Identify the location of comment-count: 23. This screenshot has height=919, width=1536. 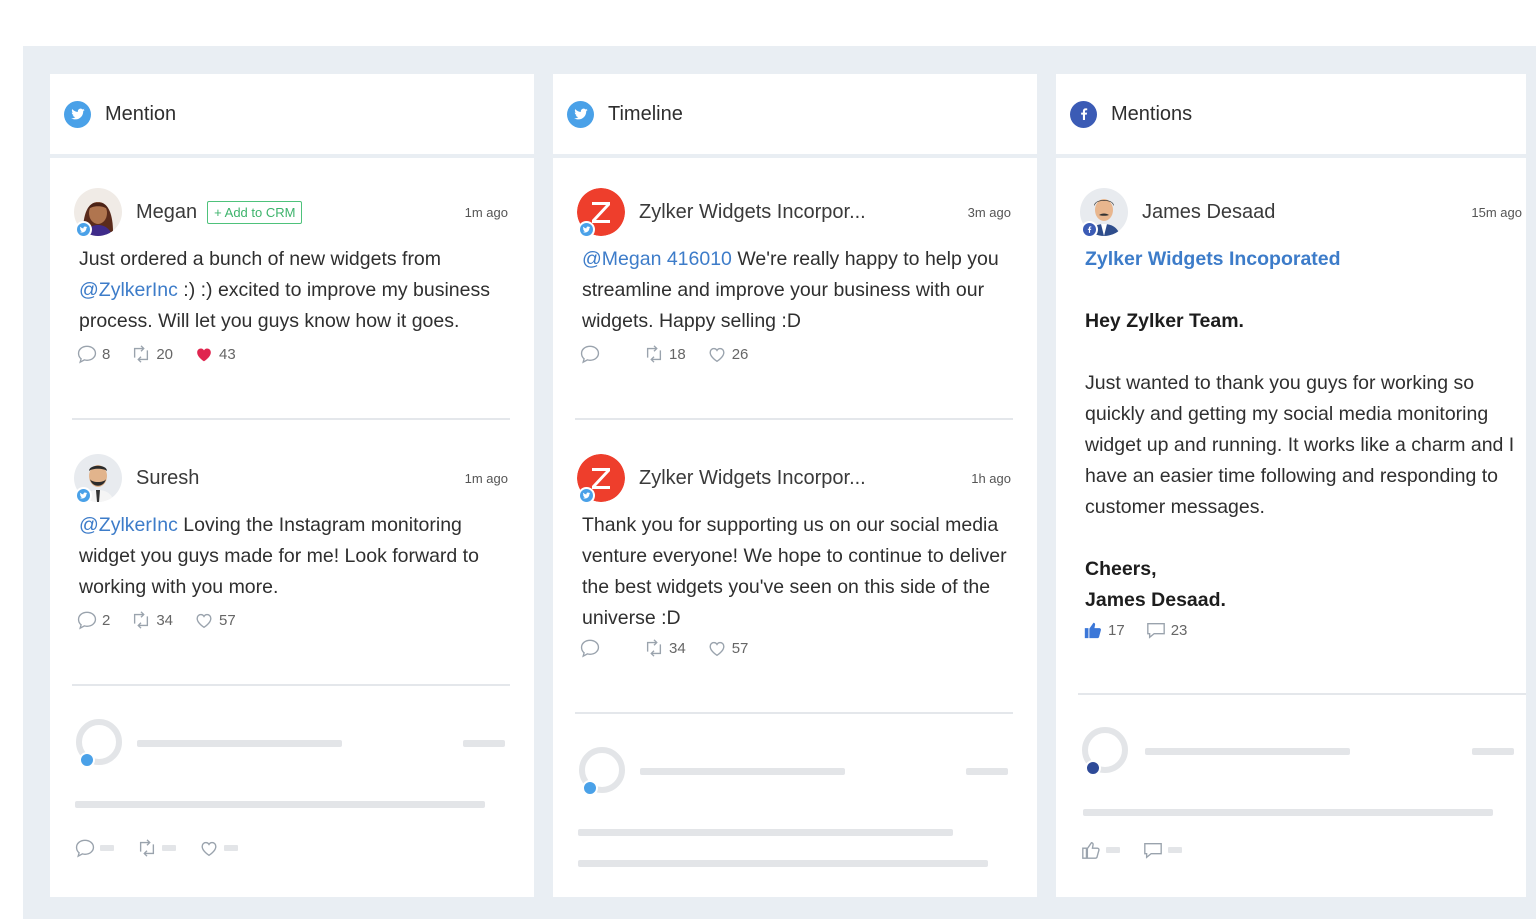
(1179, 630).